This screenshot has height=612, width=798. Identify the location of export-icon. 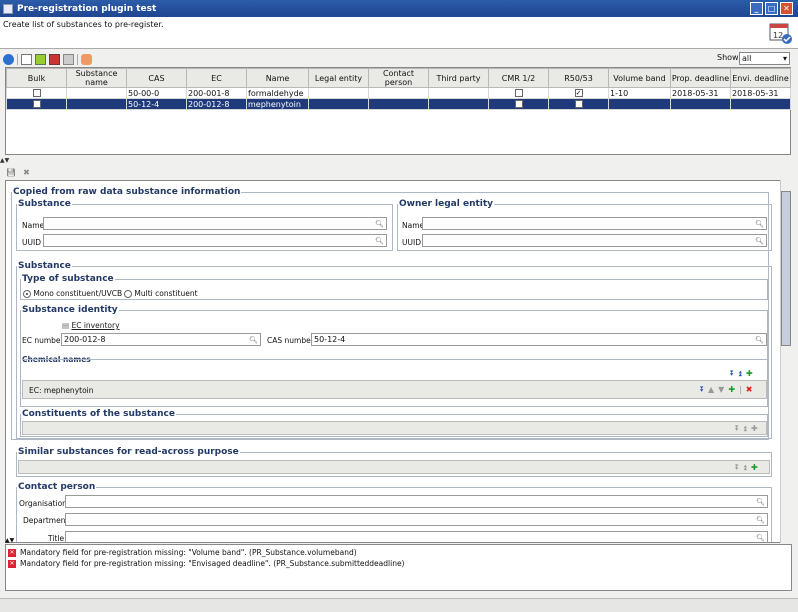
(68, 59).